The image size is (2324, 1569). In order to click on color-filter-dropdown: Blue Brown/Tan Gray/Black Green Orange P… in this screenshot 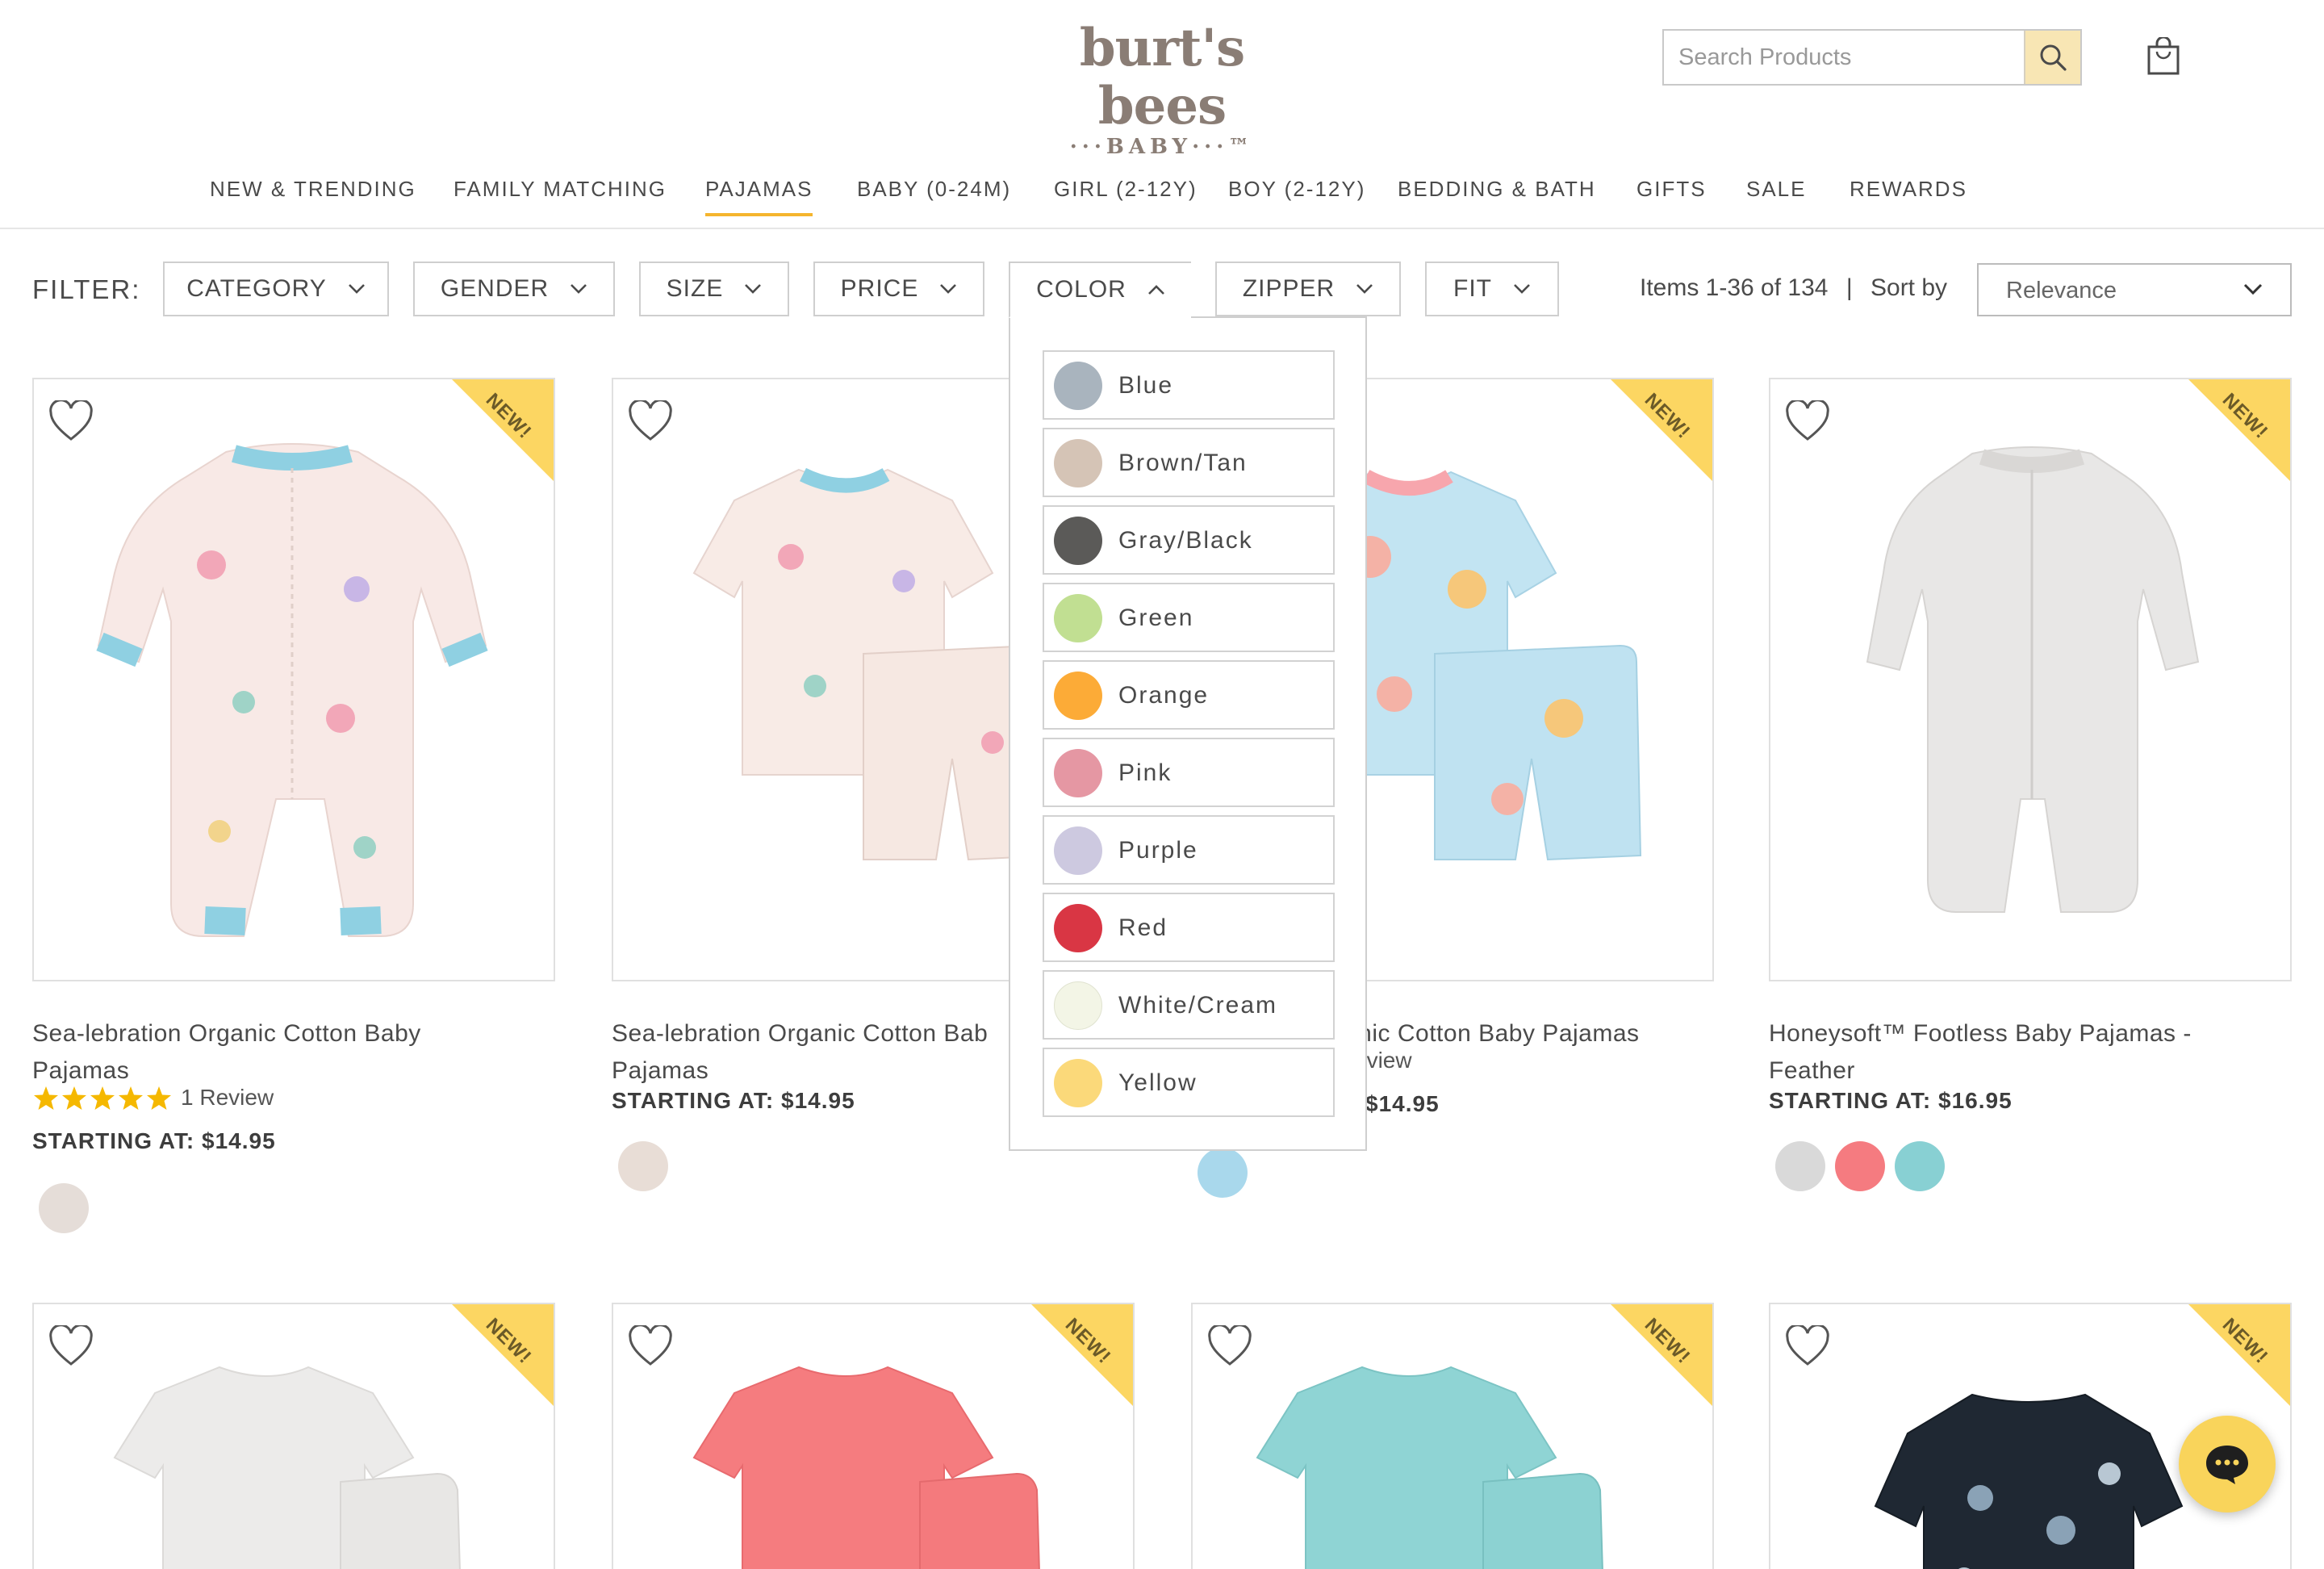, I will do `click(1188, 734)`.